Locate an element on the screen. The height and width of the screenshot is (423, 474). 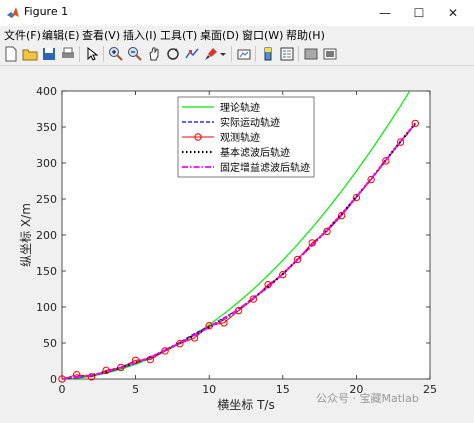
print-icon is located at coordinates (68, 54).